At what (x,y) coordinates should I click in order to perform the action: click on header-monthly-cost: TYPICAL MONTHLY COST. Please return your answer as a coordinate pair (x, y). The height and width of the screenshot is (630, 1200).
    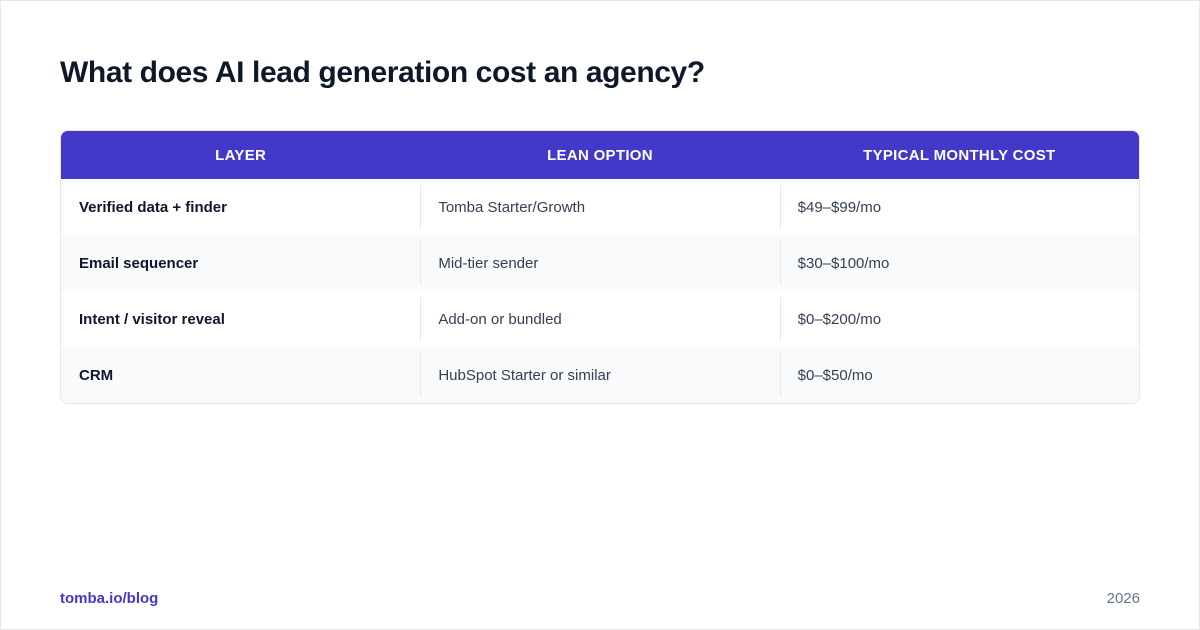
    Looking at the image, I should click on (959, 155).